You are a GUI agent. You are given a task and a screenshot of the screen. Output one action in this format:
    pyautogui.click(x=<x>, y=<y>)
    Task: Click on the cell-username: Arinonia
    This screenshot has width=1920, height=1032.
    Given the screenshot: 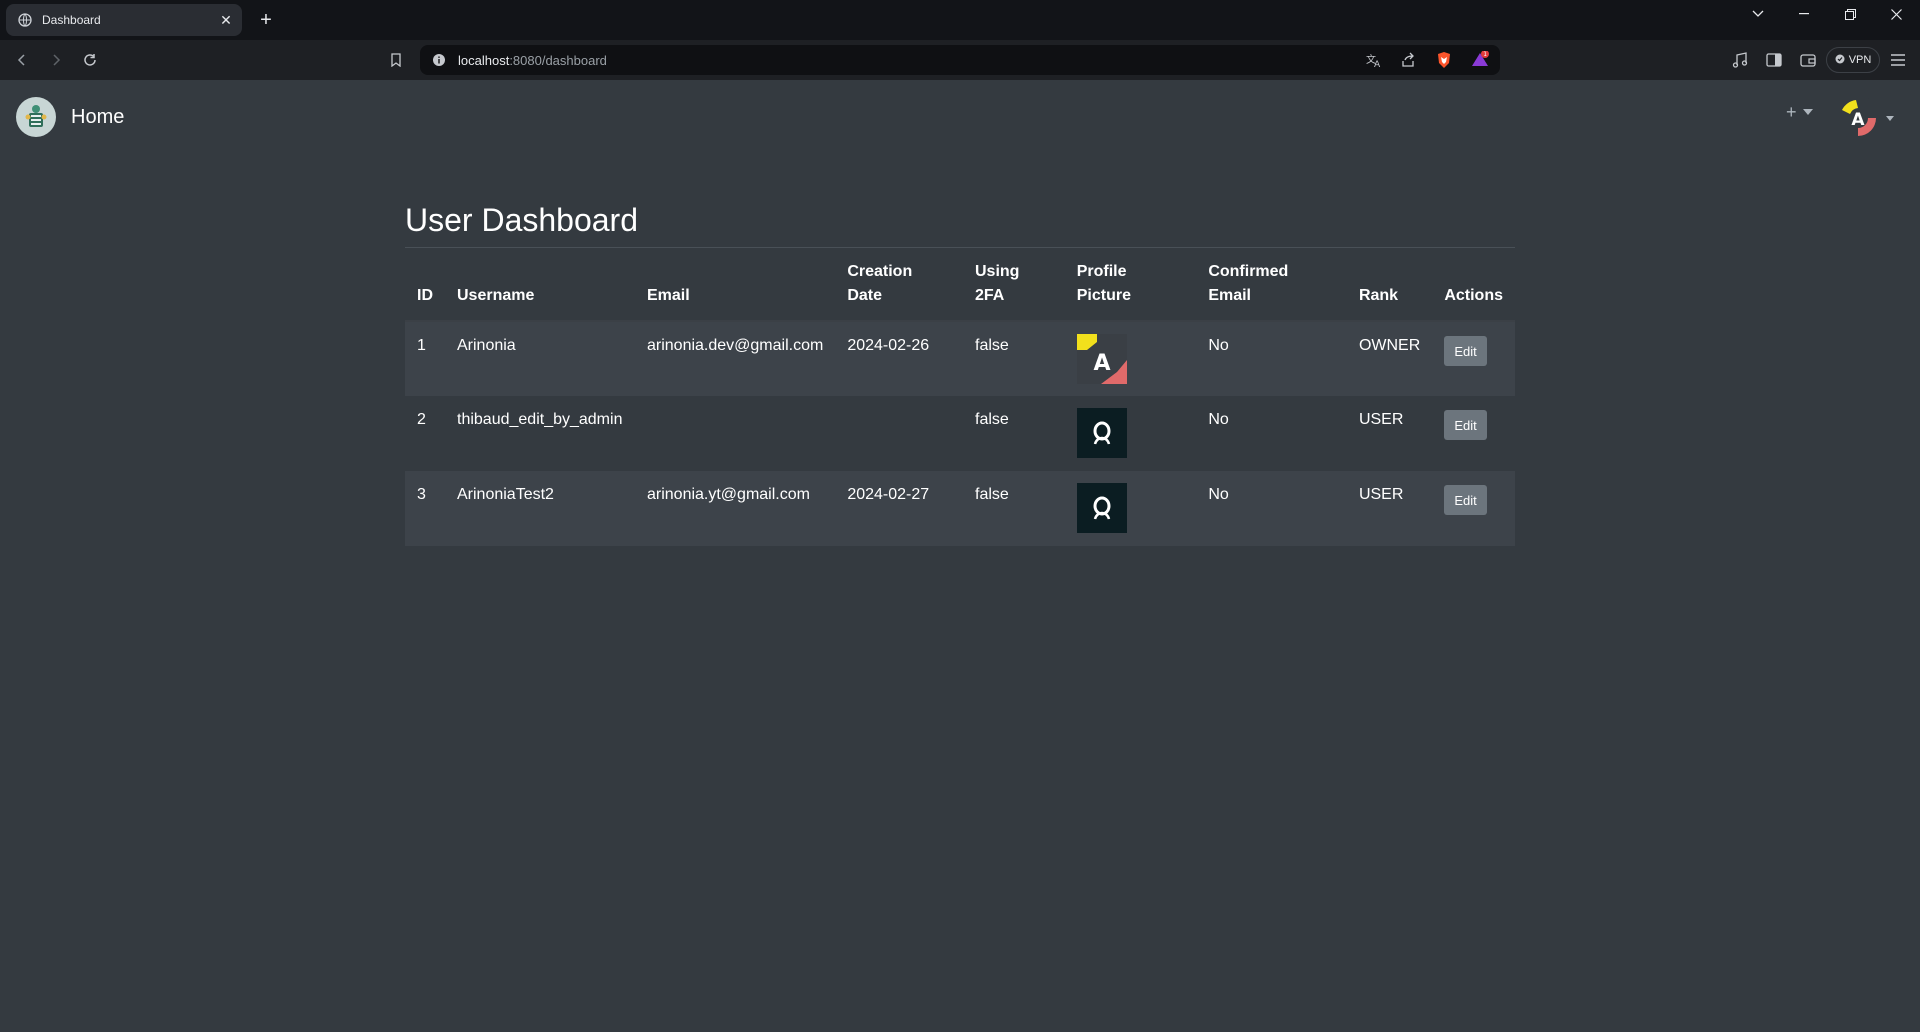 What is the action you would take?
    pyautogui.click(x=486, y=345)
    